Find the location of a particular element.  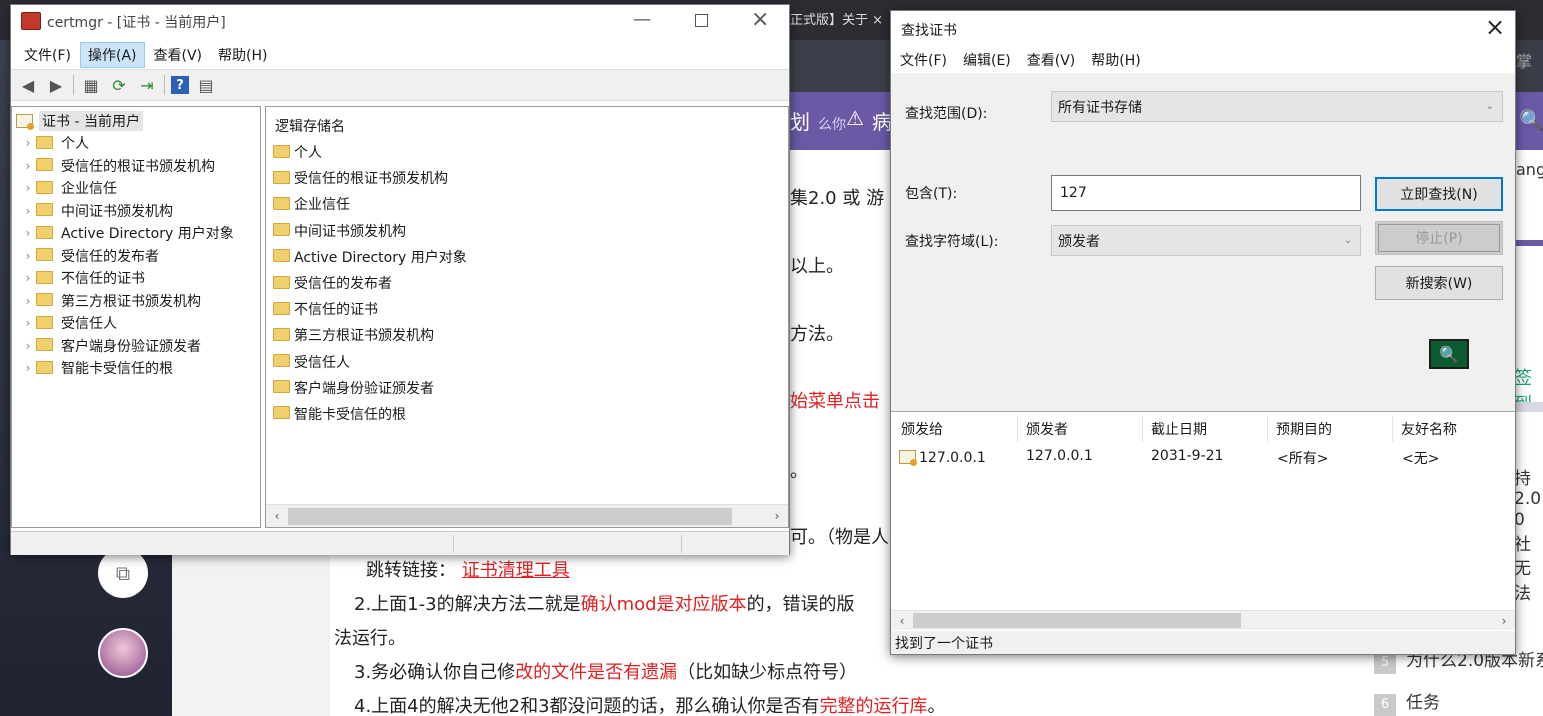

find-menu-help: 帮助(H) is located at coordinates (1115, 60).